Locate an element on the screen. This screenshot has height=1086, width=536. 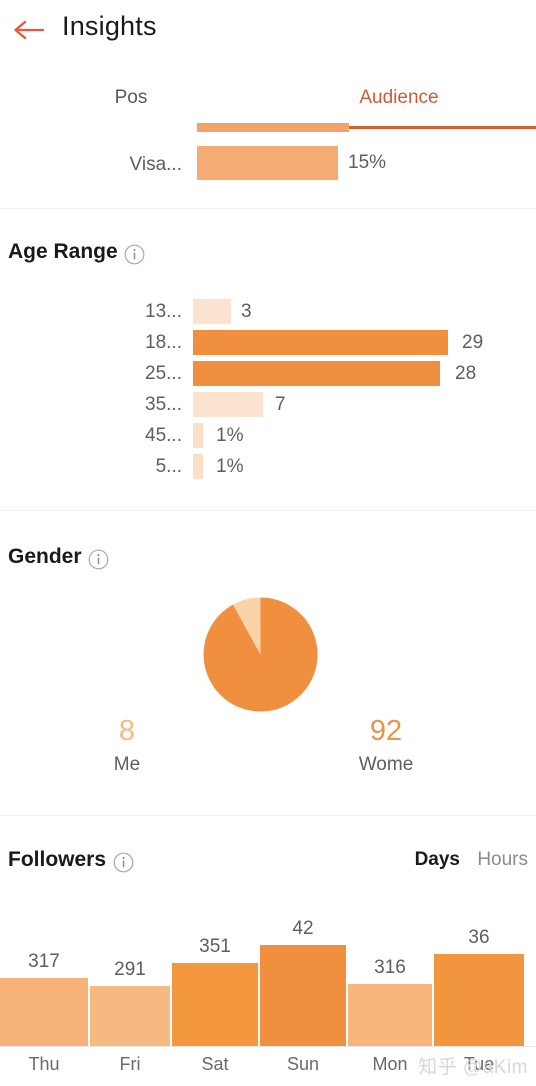
app-header: Insights is located at coordinates (268, 30).